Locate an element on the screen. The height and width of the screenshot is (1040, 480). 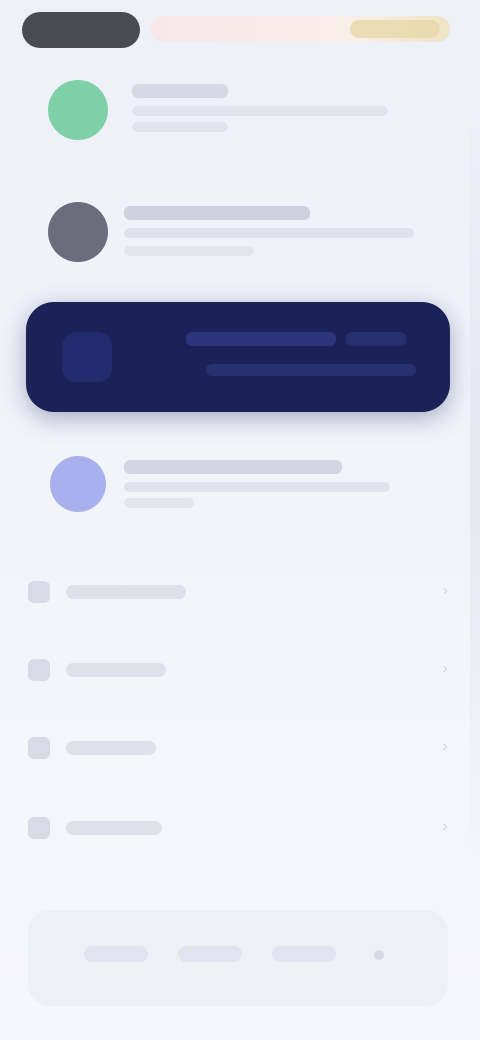
profile-pill is located at coordinates (81, 30).